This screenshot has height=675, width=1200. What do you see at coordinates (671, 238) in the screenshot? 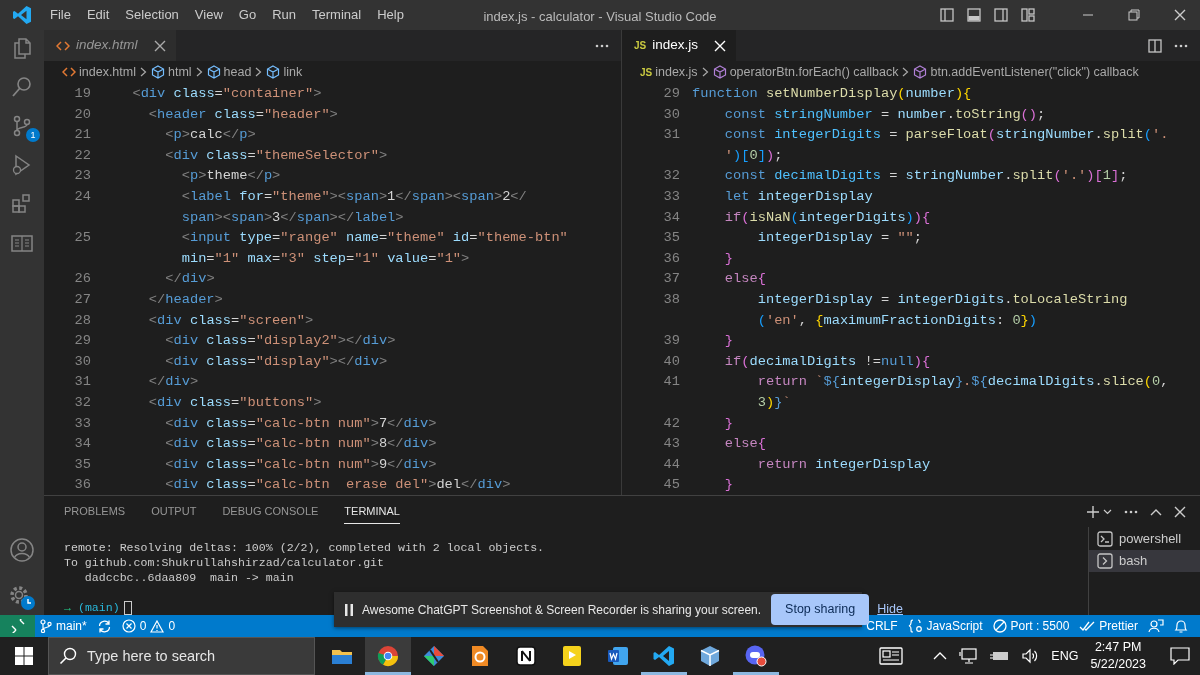
I see `line-number: 35` at bounding box center [671, 238].